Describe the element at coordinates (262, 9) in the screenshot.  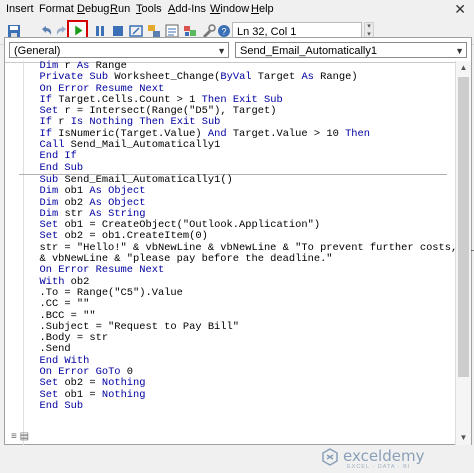
I see `menu-help: Help` at that location.